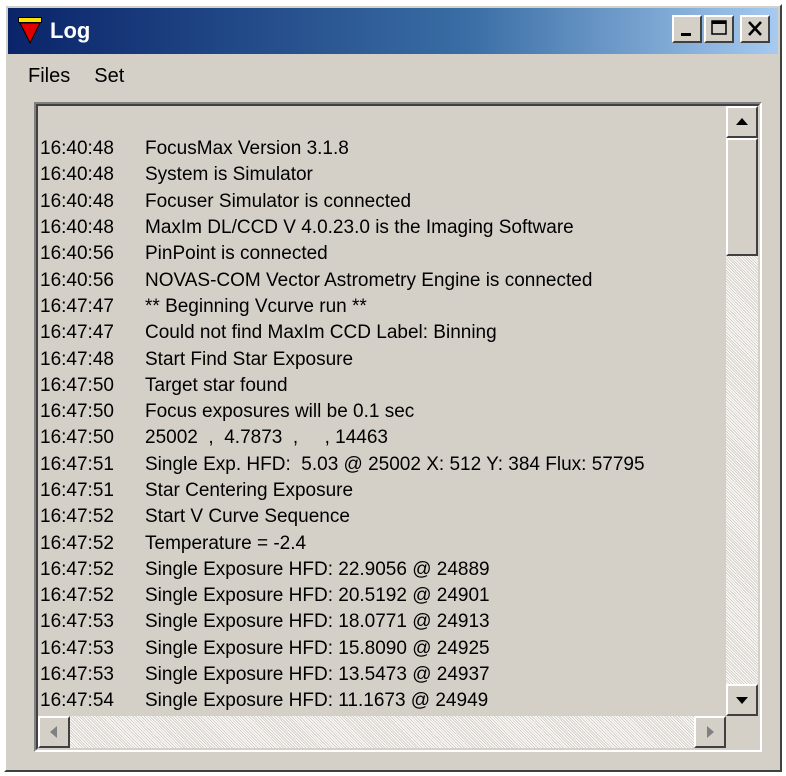 This screenshot has height=776, width=786. Describe the element at coordinates (385, 517) in the screenshot. I see `log-line: 16:47:52 Start V Curve Sequence` at that location.